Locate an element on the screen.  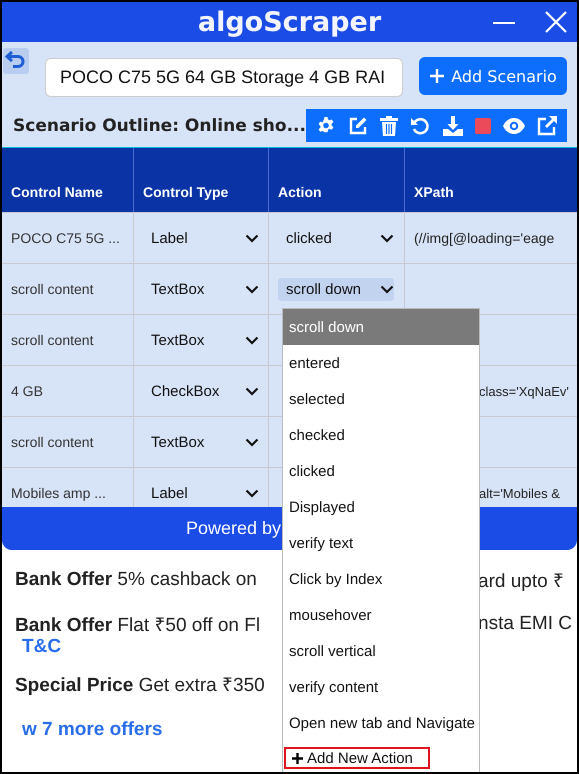
window-title: algoScraper is located at coordinates (290, 22).